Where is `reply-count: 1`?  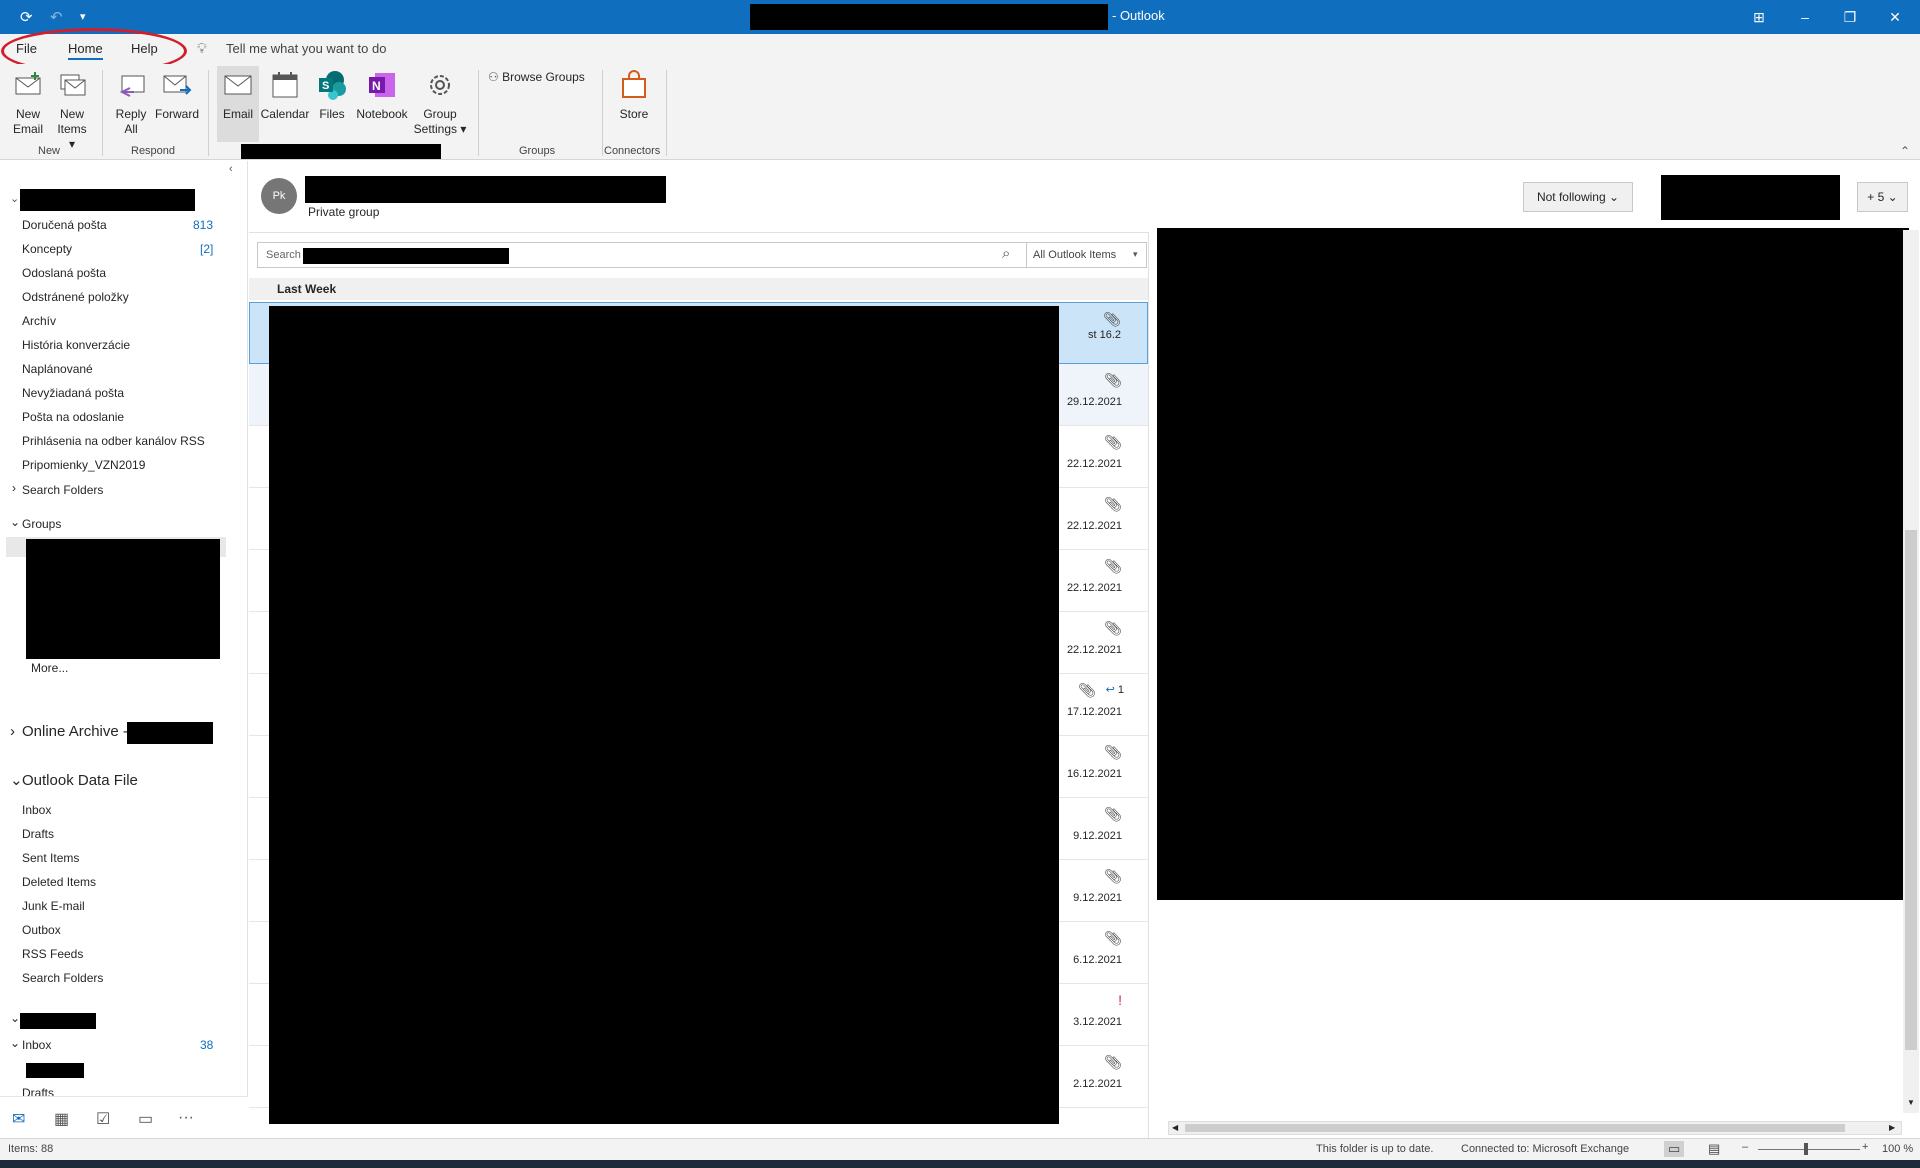 reply-count: 1 is located at coordinates (1120, 690).